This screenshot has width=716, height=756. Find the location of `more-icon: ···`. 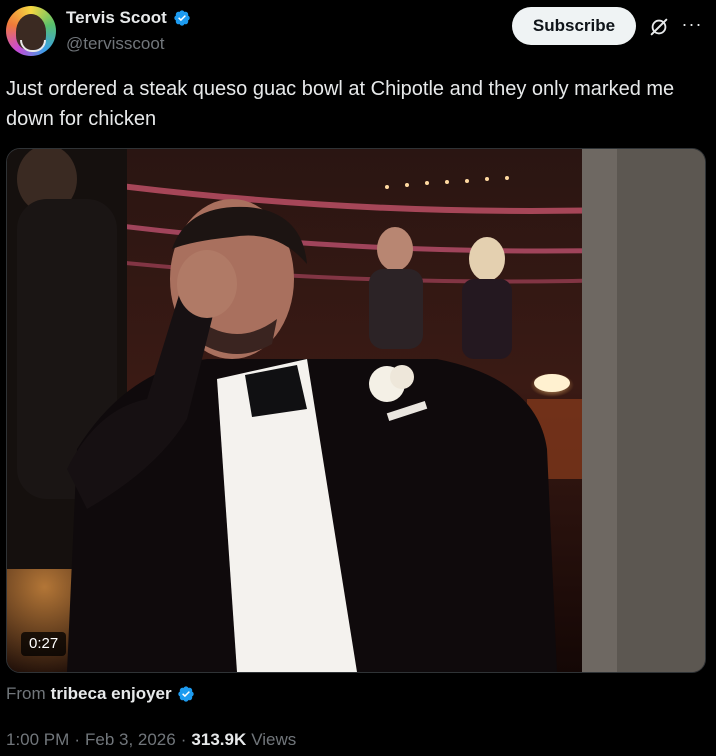

more-icon: ··· is located at coordinates (692, 24).